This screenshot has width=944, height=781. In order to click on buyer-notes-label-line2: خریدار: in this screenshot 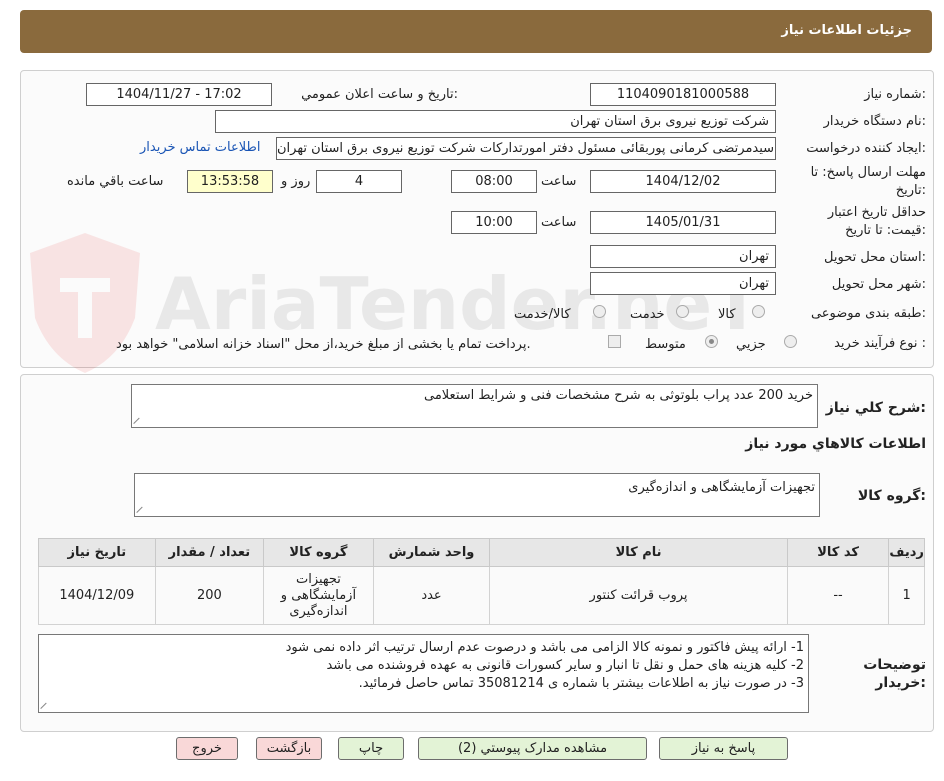, I will do `click(900, 683)`.